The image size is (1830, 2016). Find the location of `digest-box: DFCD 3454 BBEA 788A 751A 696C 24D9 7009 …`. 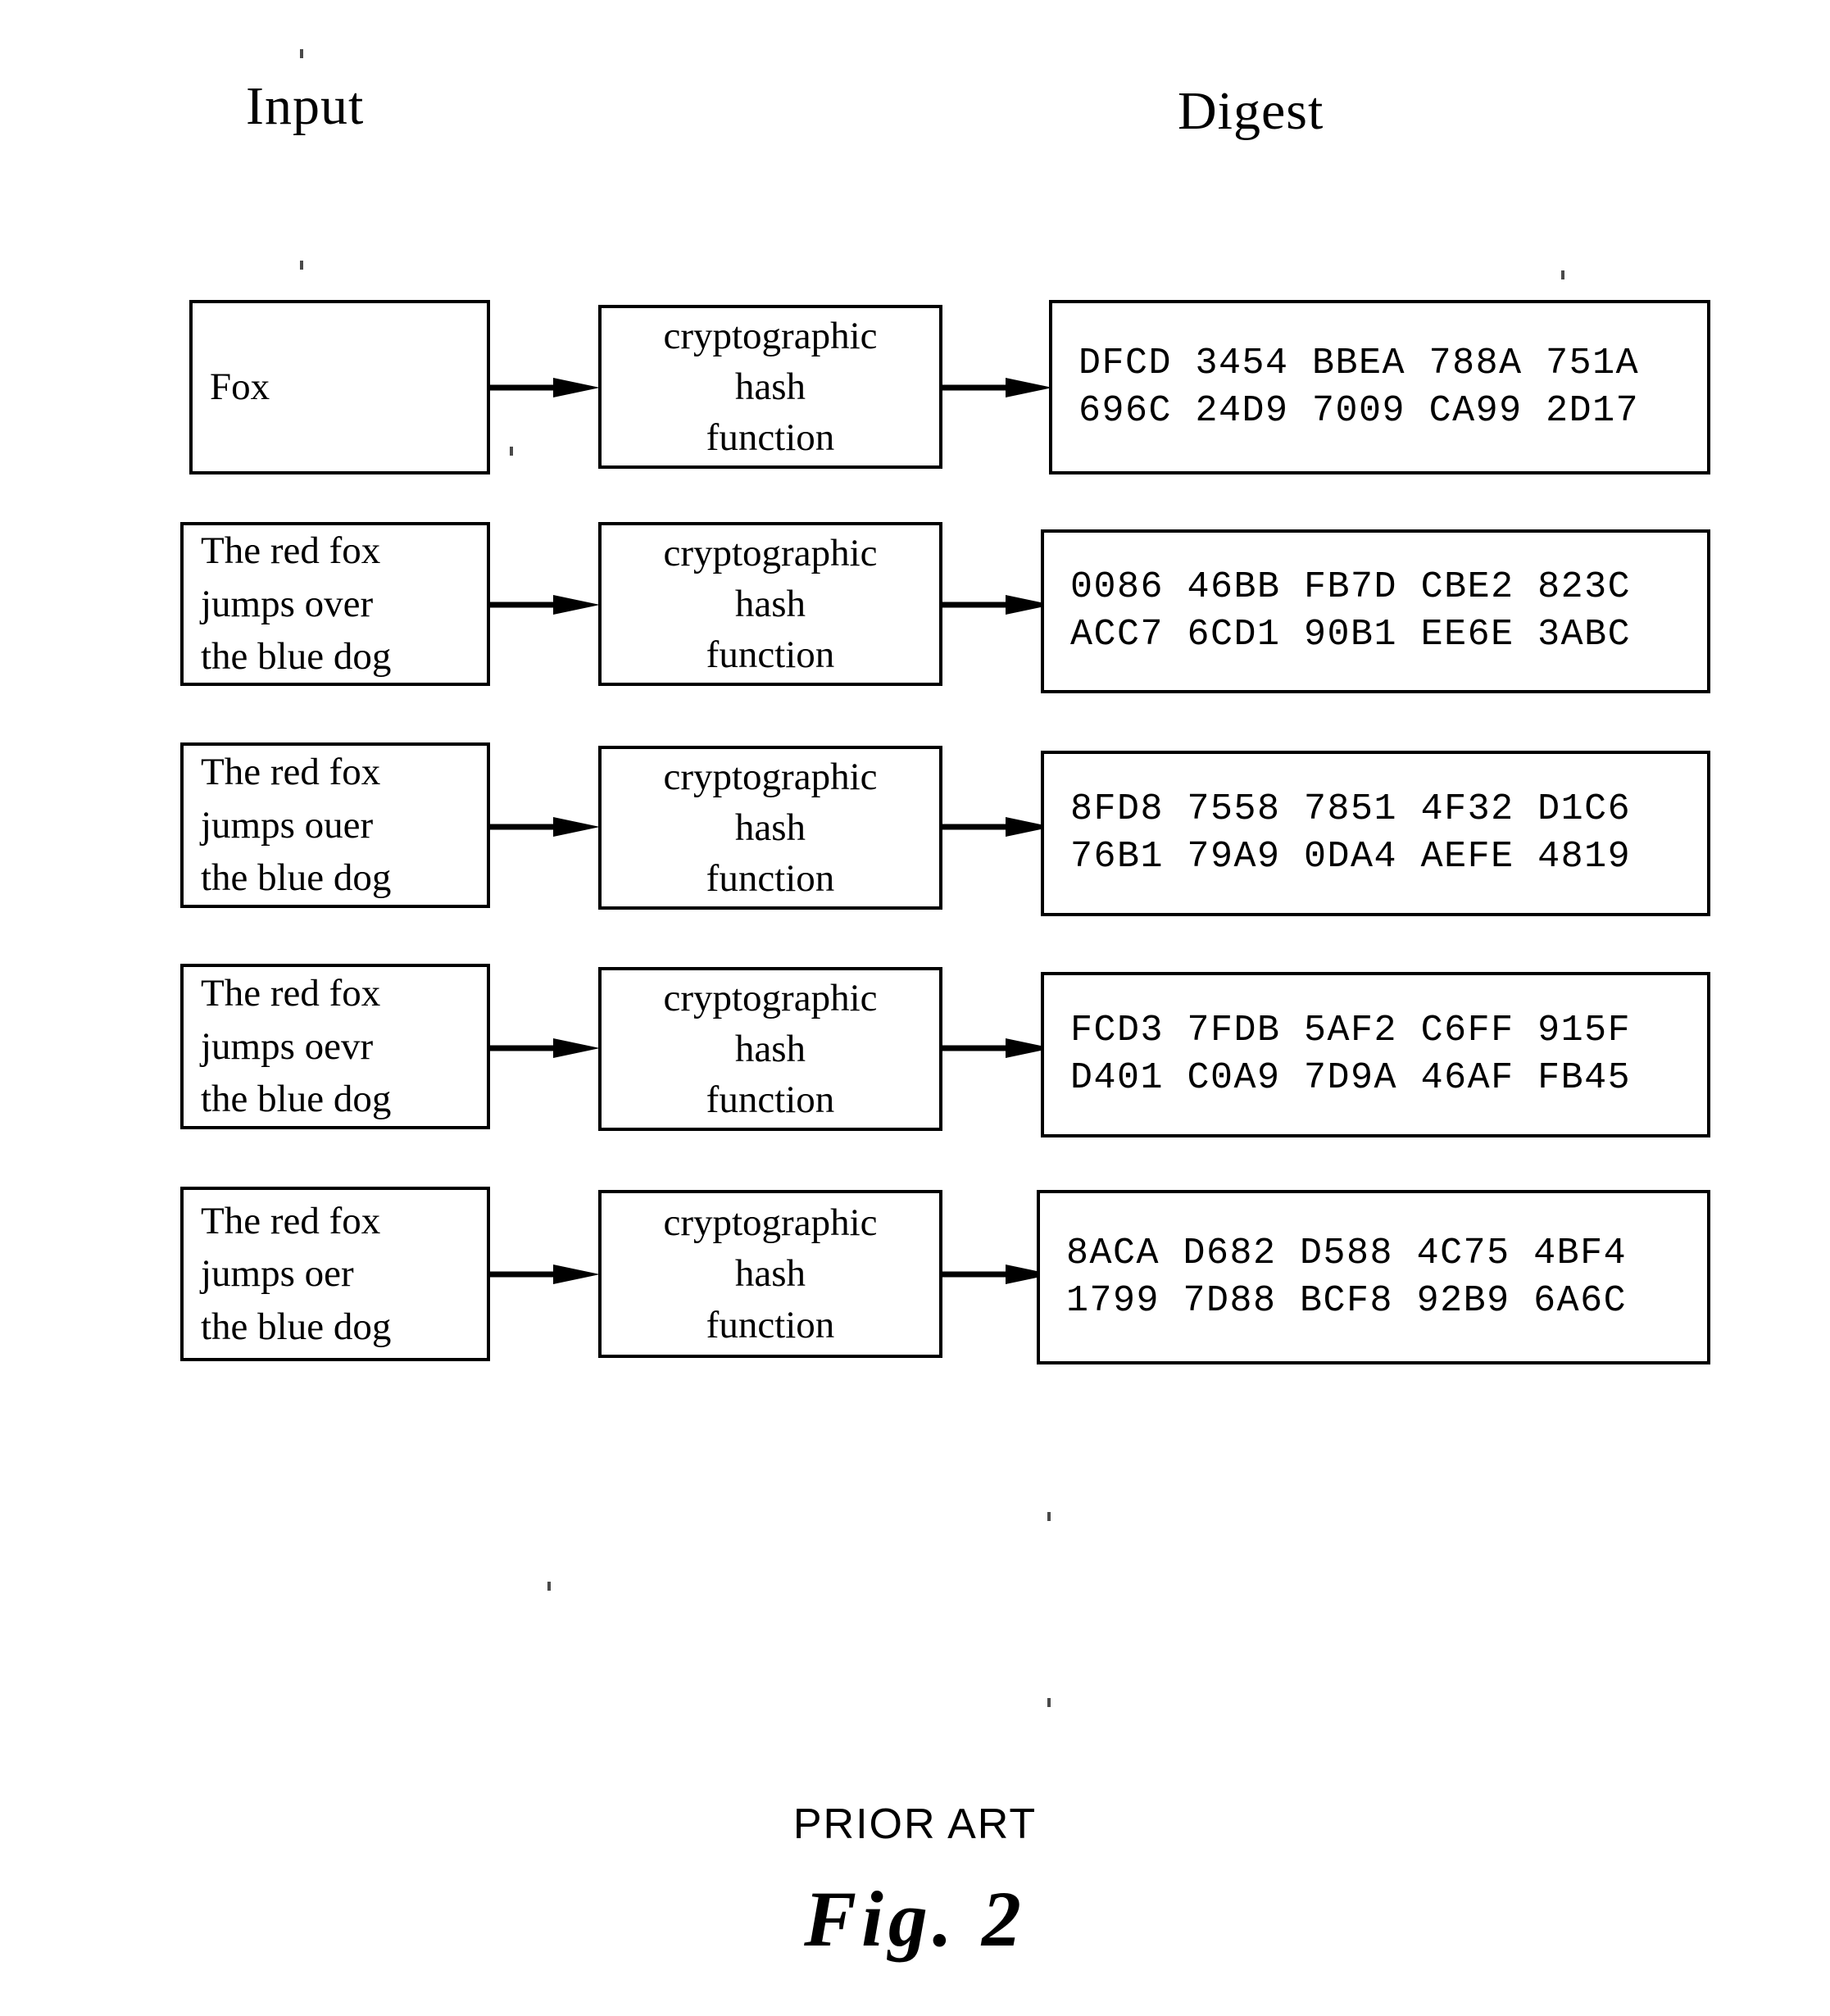

digest-box: DFCD 3454 BBEA 788A 751A 696C 24D9 7009 … is located at coordinates (1379, 387).